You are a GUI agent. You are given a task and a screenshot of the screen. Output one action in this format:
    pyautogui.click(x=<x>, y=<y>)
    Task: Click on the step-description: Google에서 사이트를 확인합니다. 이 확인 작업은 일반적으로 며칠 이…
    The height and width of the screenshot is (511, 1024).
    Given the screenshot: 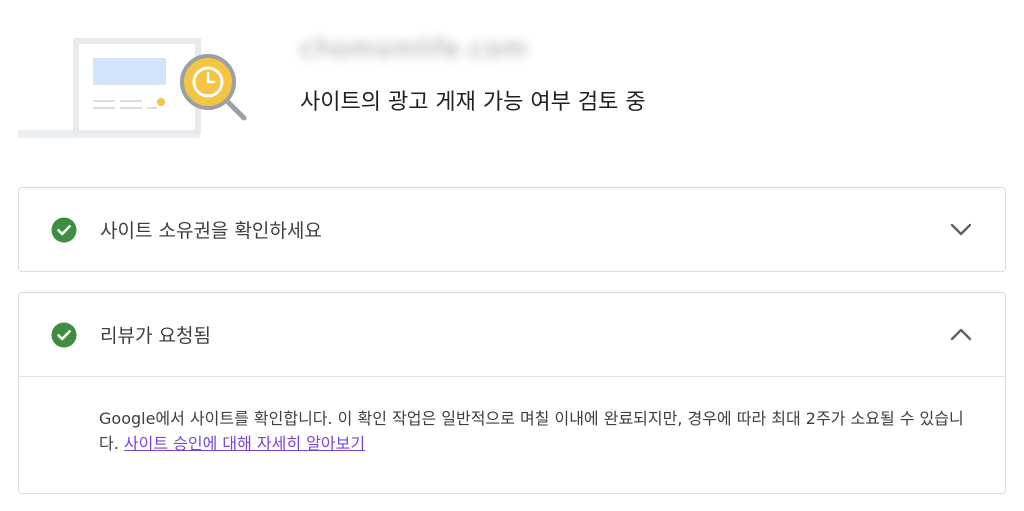 What is the action you would take?
    pyautogui.click(x=539, y=431)
    